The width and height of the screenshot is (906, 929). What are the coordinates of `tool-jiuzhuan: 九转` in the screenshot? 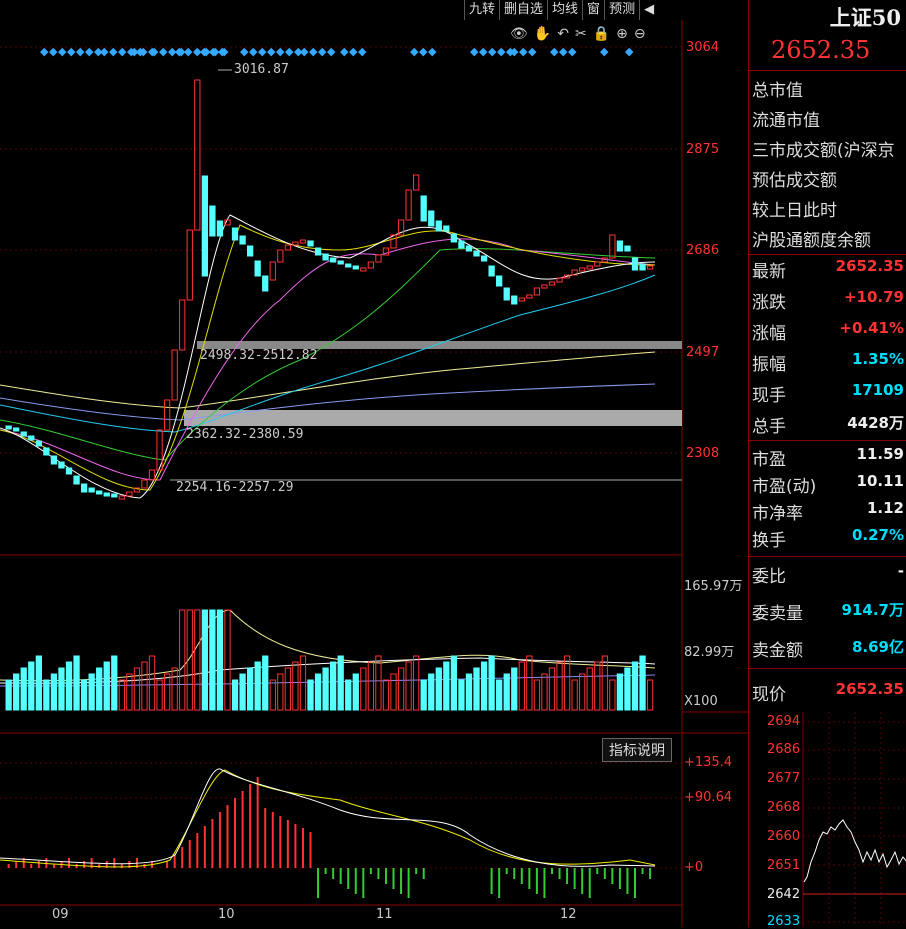 It's located at (481, 10).